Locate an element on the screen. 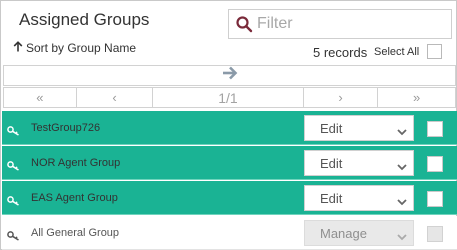 The height and width of the screenshot is (250, 457). group-row: EAS Agent Group Edit is located at coordinates (229, 198).